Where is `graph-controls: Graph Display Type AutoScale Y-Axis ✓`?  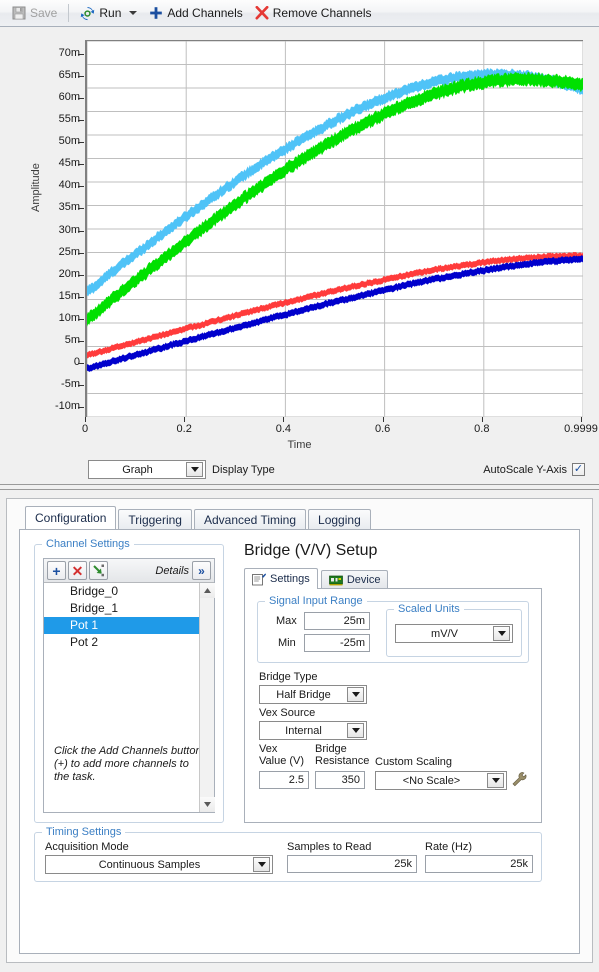
graph-controls: Graph Display Type AutoScale Y-Axis ✓ is located at coordinates (299, 469).